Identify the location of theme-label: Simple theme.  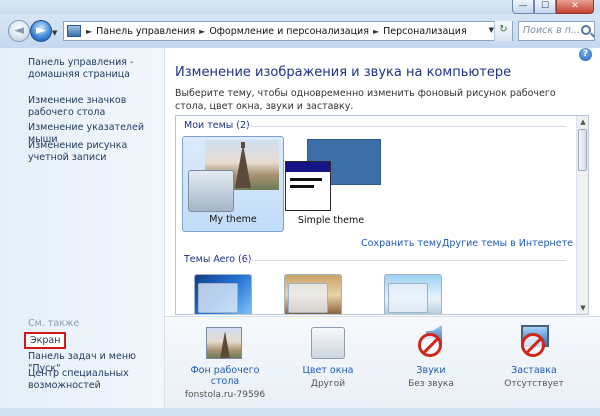
(331, 220).